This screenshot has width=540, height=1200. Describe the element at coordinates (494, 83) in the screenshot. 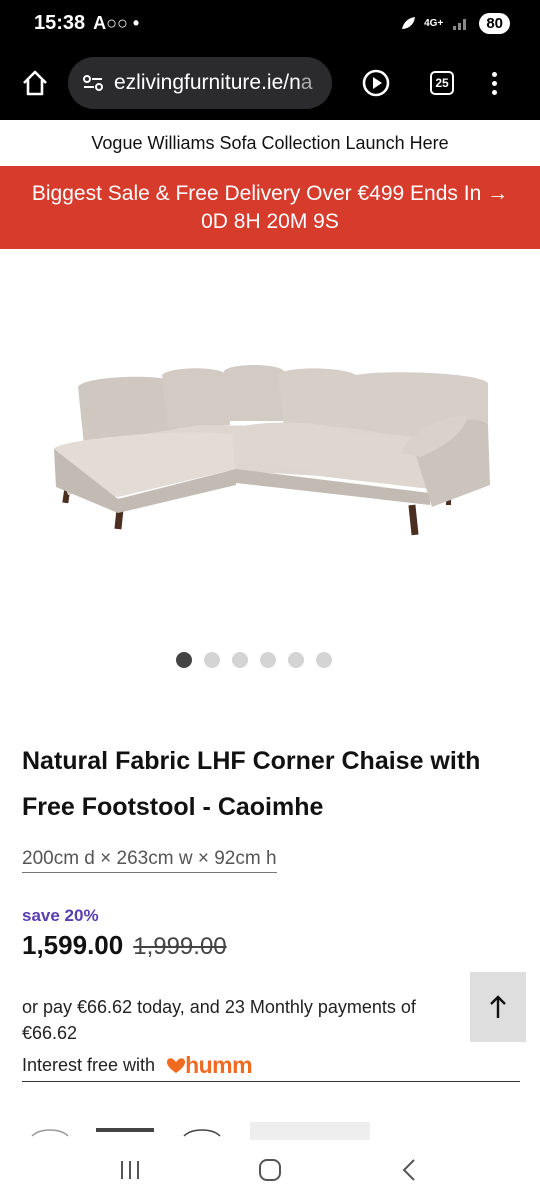

I see `more-vert-icon` at that location.